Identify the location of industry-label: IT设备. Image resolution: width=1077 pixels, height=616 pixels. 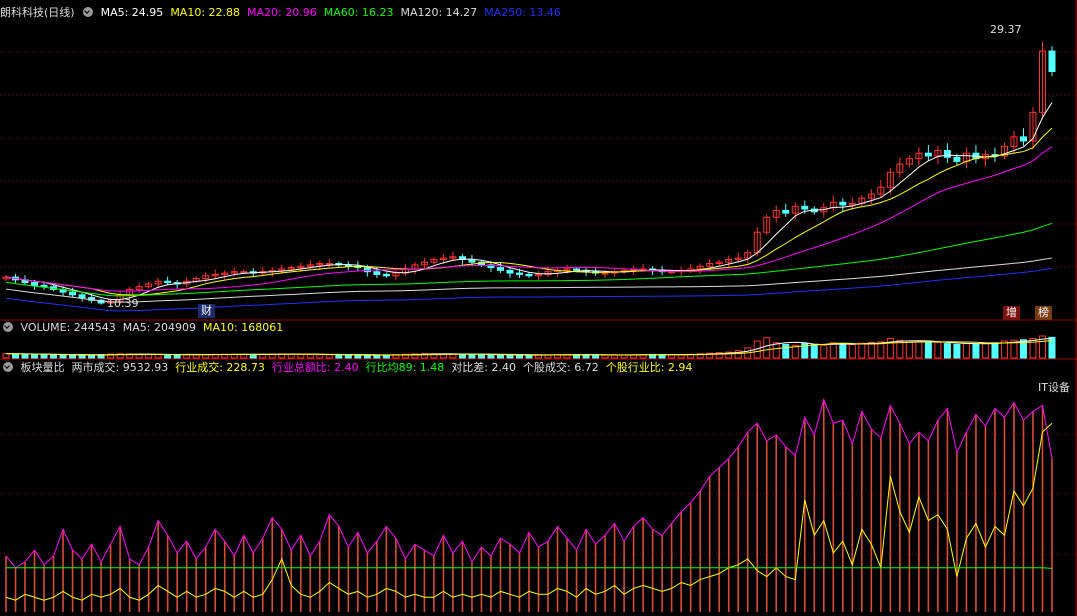
(1054, 387).